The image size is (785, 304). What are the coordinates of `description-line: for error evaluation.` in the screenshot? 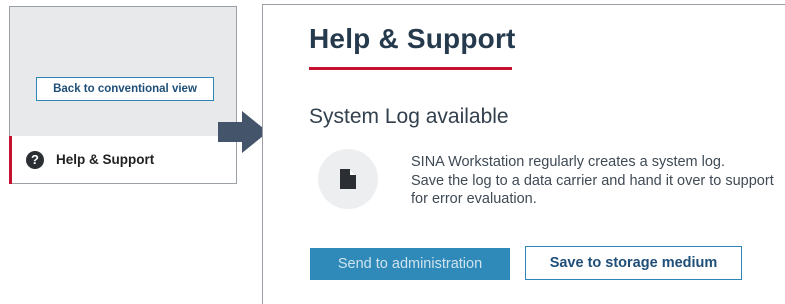 It's located at (474, 199).